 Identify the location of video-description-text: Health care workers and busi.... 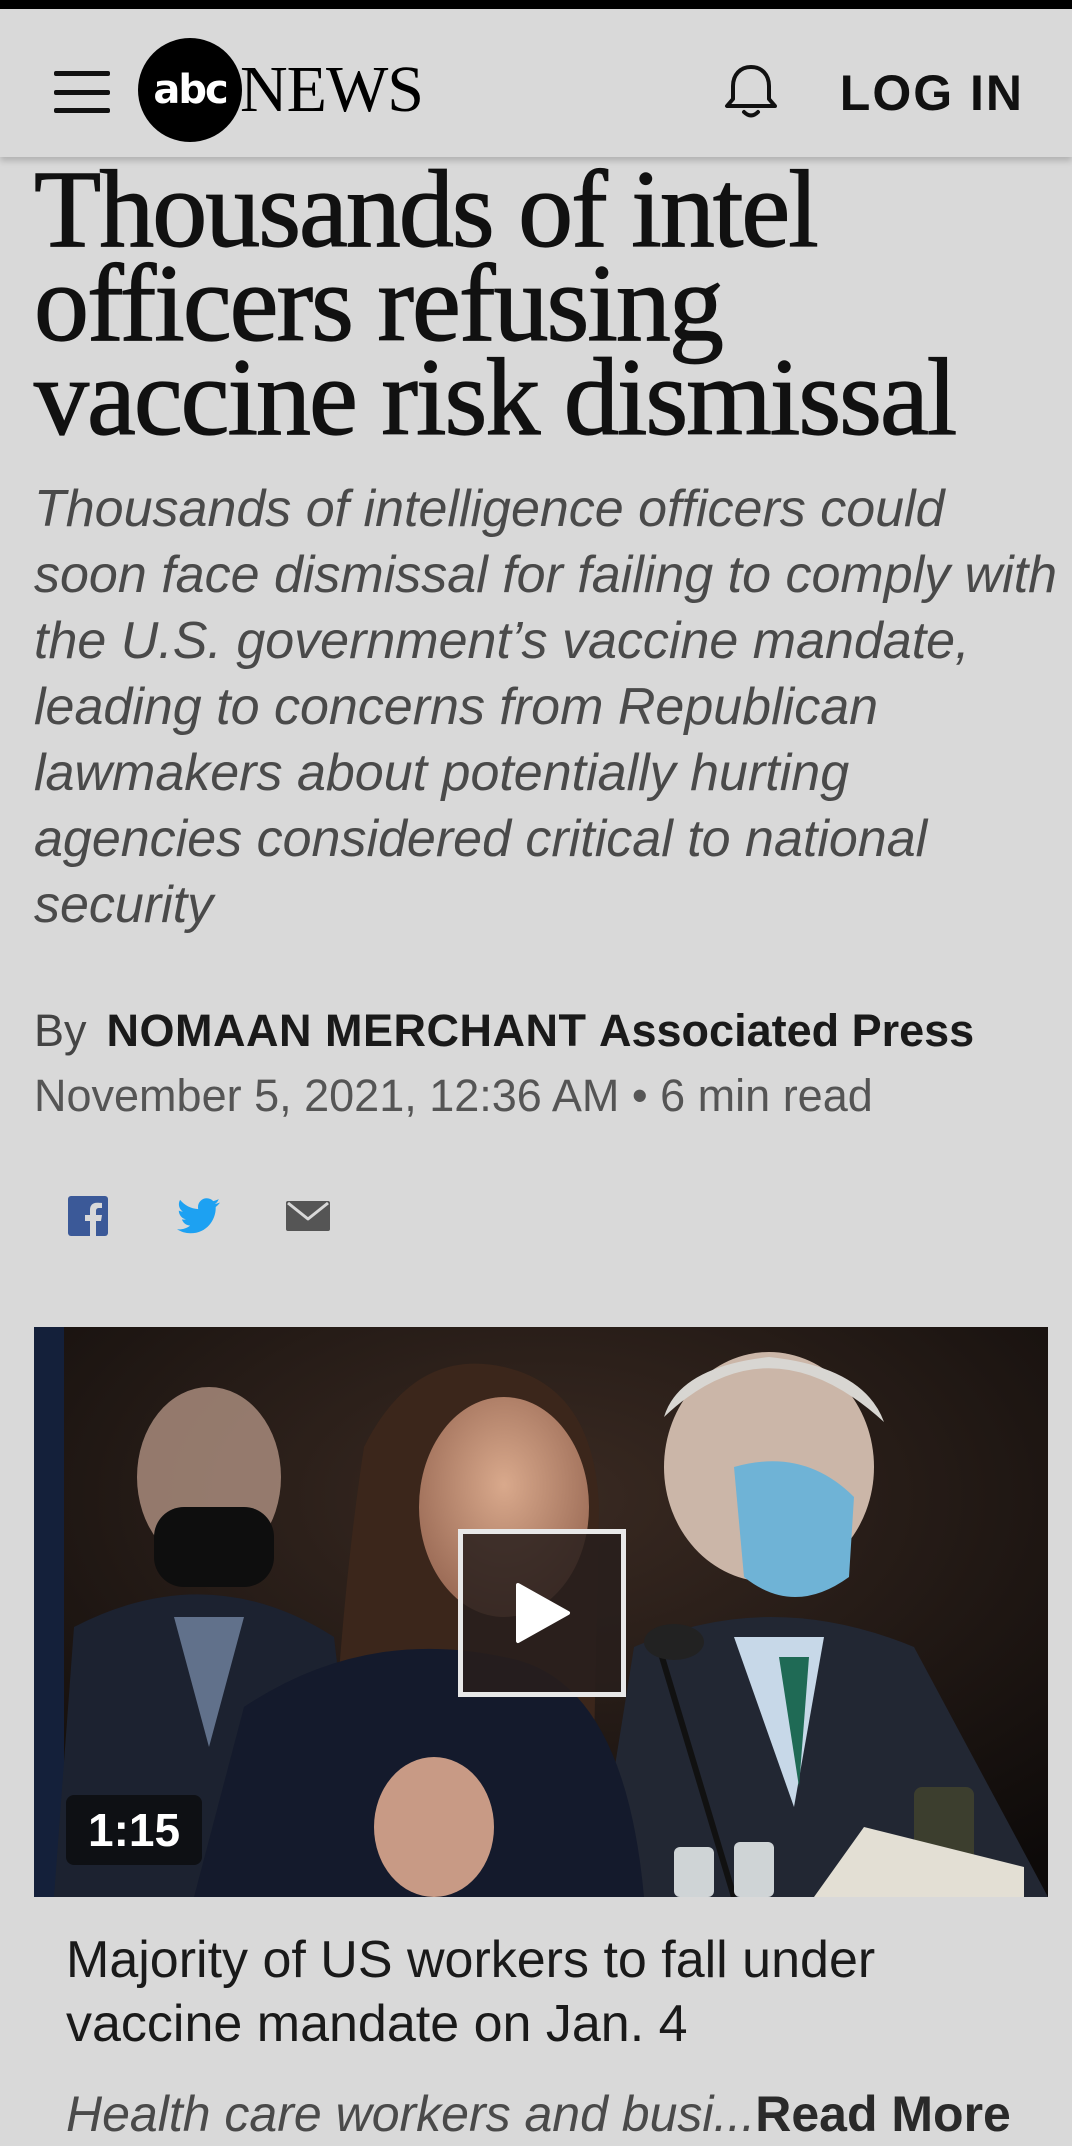
(411, 2114).